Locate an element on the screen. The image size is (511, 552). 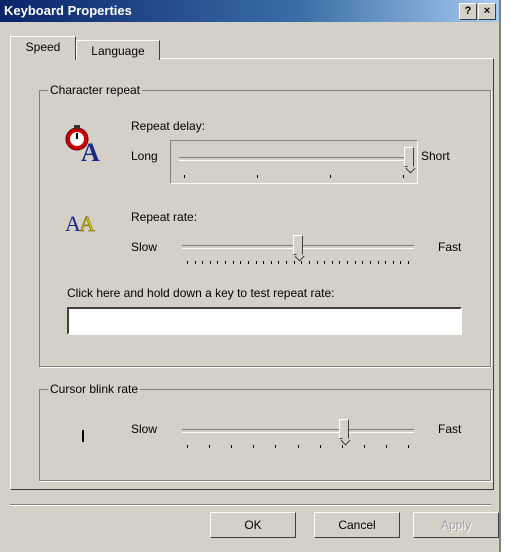
repeat-rate-icon: A A is located at coordinates (80, 224).